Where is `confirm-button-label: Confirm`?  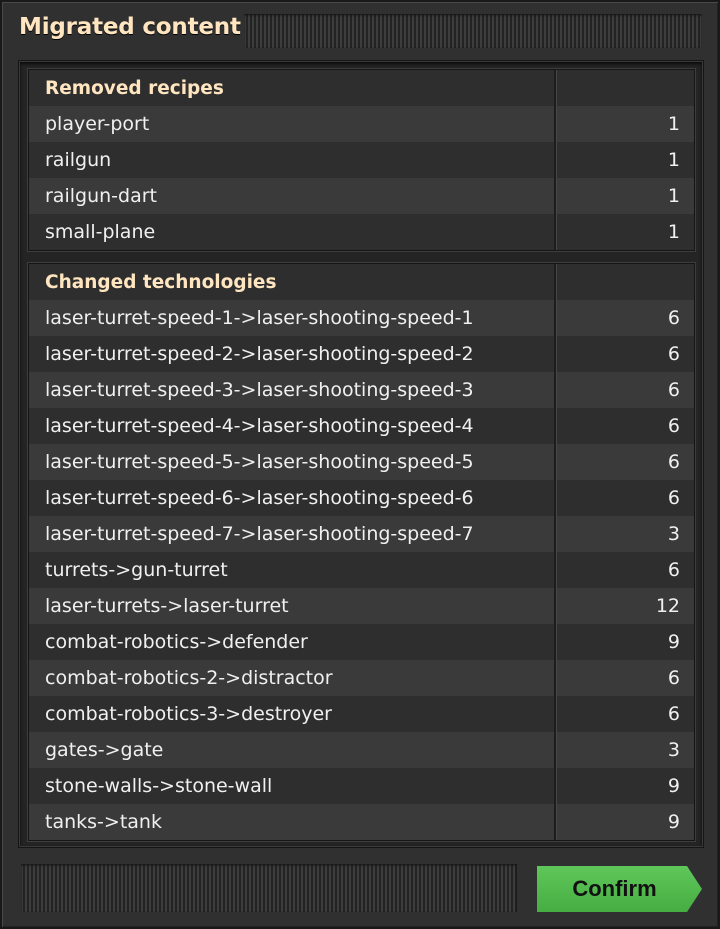 confirm-button-label: Confirm is located at coordinates (614, 888).